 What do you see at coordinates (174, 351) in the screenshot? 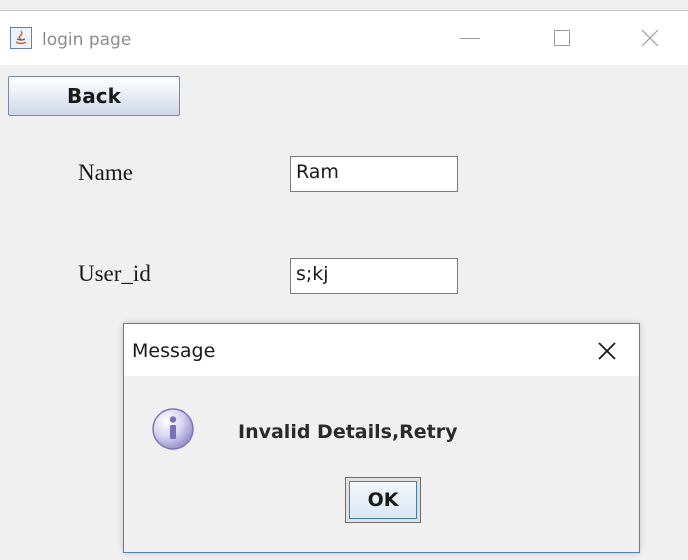
I see `dialog-title: Message` at bounding box center [174, 351].